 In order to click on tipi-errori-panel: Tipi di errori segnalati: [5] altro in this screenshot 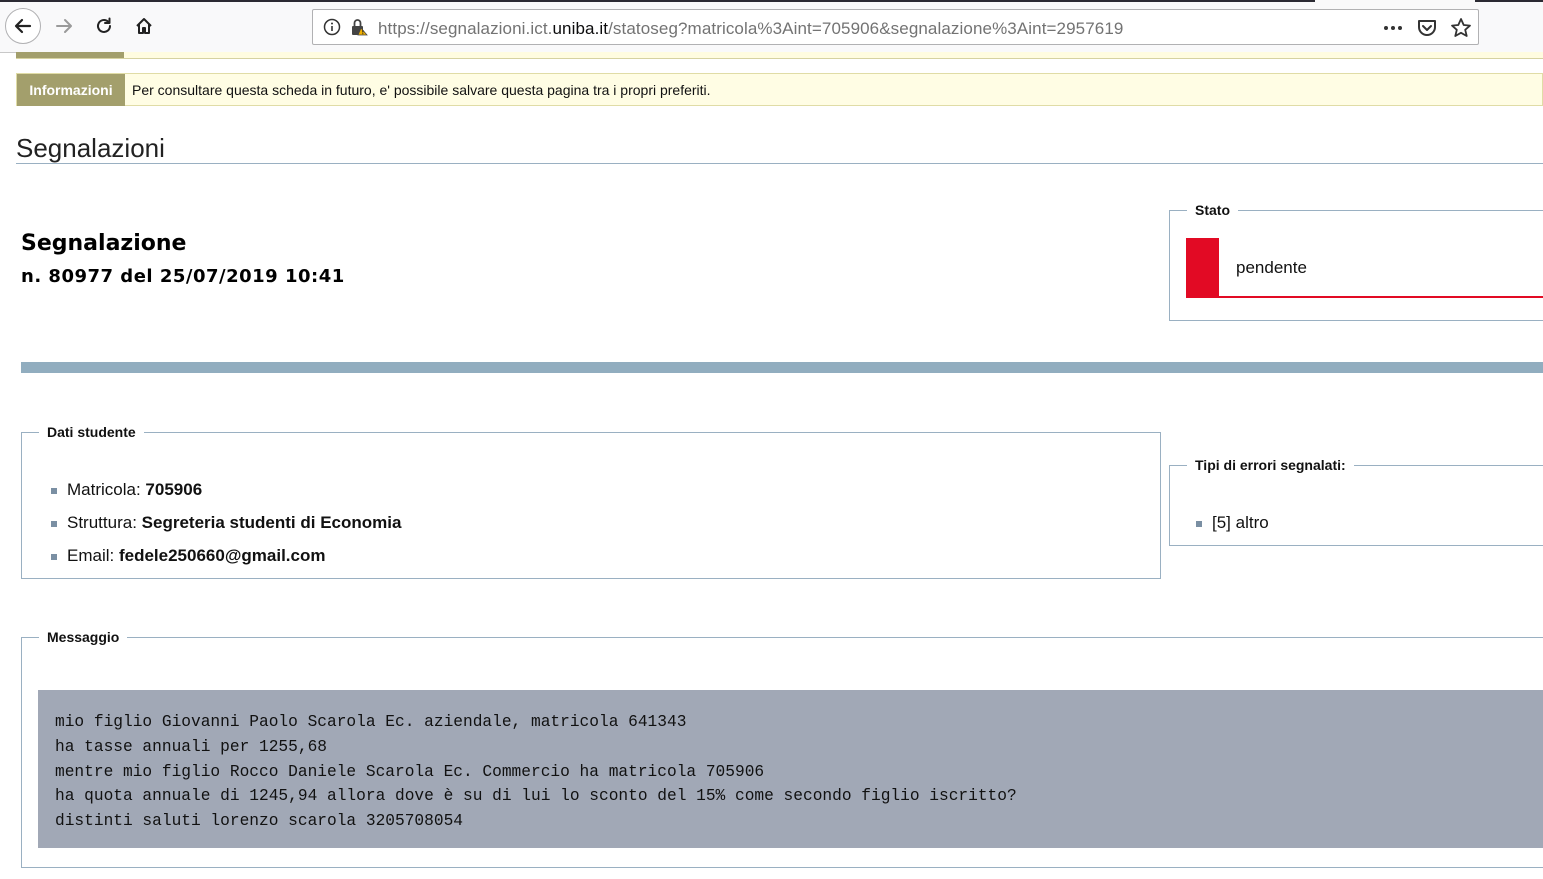, I will do `click(1356, 501)`.